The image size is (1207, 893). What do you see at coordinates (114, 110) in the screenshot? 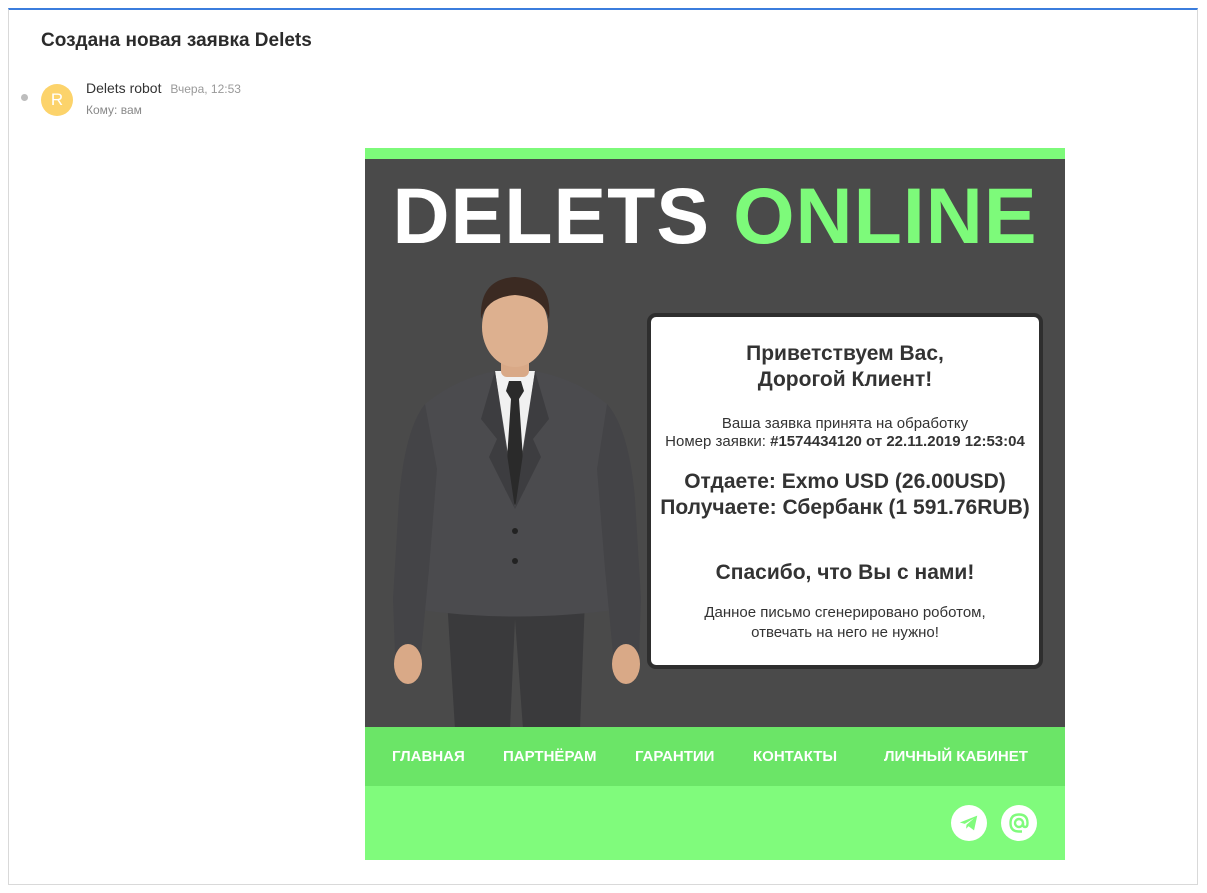
I see `recipient-line: Кому: вам` at bounding box center [114, 110].